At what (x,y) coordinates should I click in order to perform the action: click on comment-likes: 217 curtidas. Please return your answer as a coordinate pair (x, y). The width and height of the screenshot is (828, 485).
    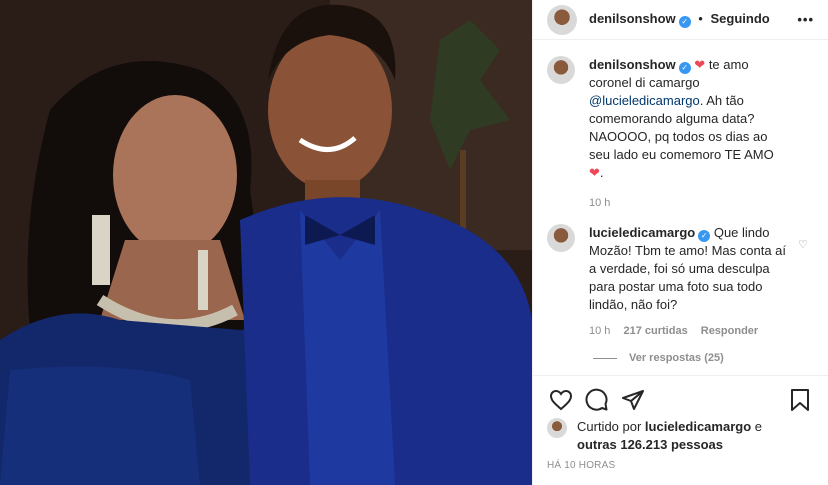
    Looking at the image, I should click on (655, 331).